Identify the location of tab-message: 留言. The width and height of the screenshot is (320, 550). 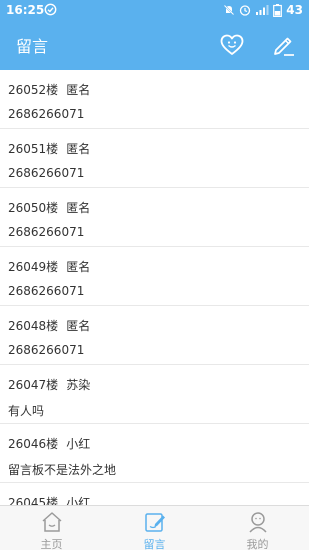
(154, 528).